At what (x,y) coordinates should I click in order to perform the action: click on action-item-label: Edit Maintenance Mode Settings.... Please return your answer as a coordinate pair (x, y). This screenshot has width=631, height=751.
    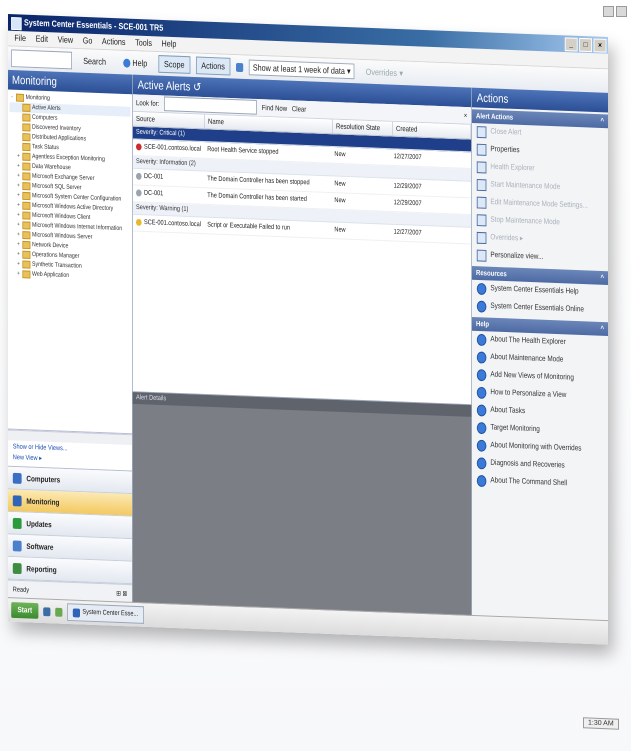
    Looking at the image, I should click on (539, 203).